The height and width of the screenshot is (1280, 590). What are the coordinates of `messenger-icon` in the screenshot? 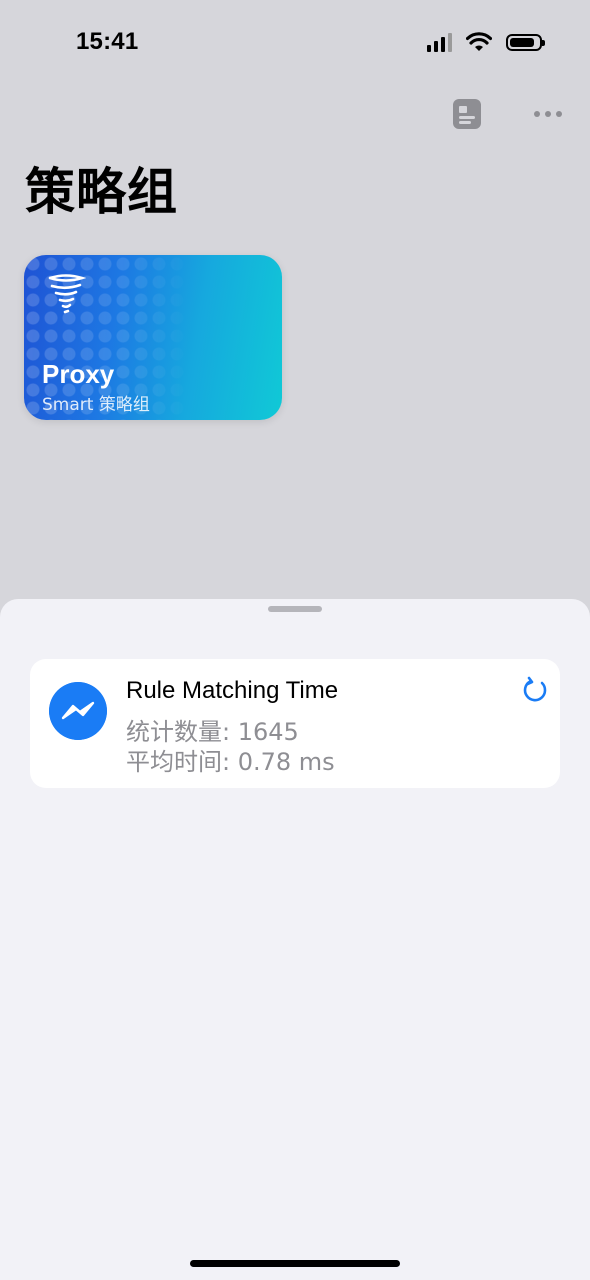 It's located at (78, 711).